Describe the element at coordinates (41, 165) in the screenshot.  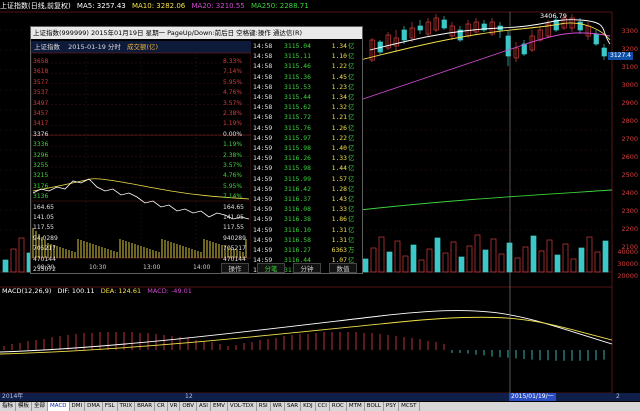
I see `intraday-left-tick: 3255` at that location.